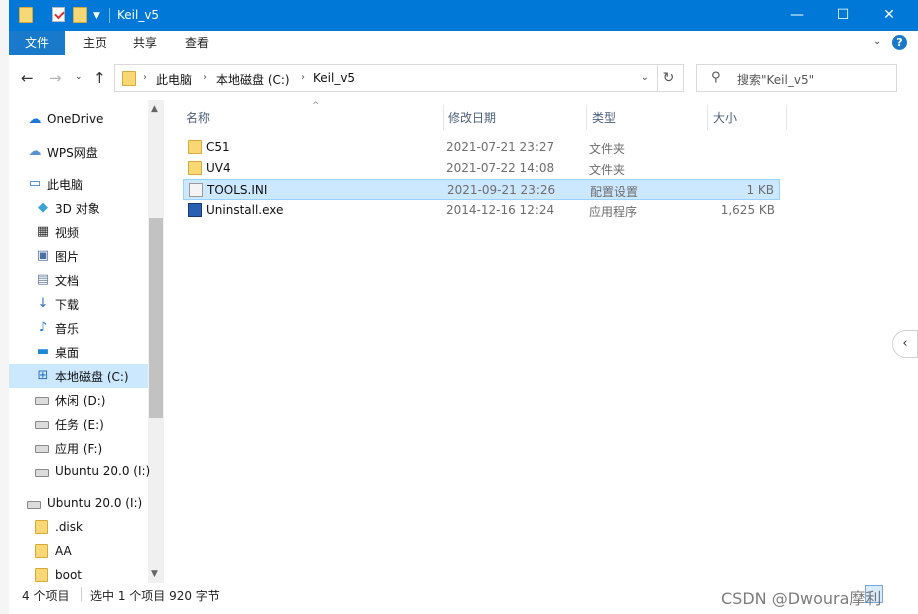 This screenshot has width=918, height=614. What do you see at coordinates (198, 120) in the screenshot?
I see `column-header-name: 名称` at bounding box center [198, 120].